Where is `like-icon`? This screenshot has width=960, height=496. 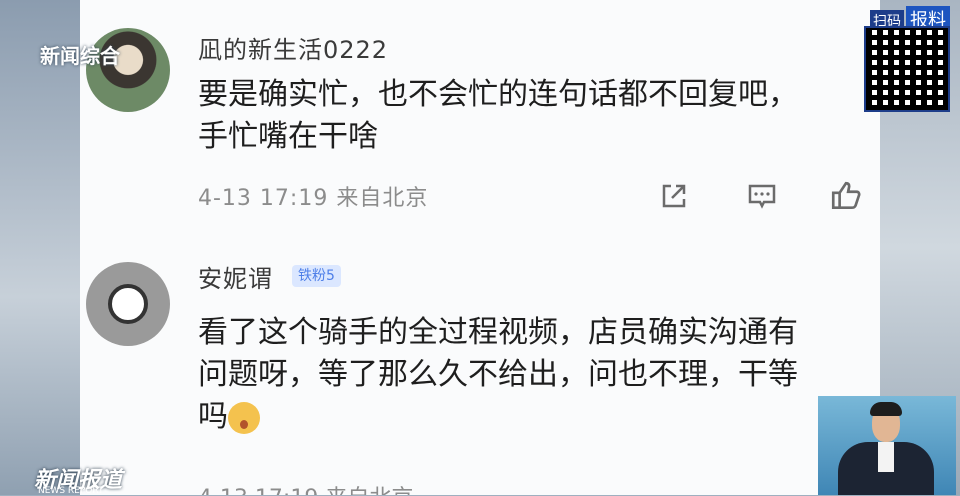
like-icon is located at coordinates (846, 196).